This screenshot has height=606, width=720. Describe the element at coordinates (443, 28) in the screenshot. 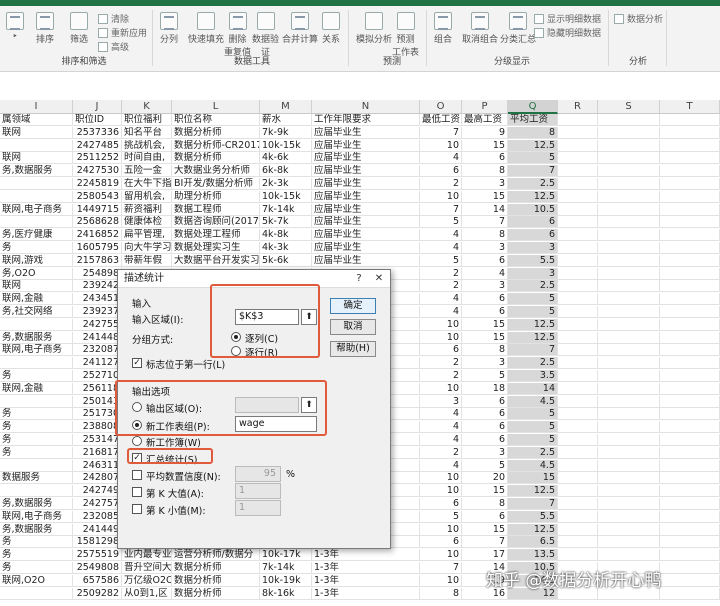

I see `group-button: 组合` at that location.